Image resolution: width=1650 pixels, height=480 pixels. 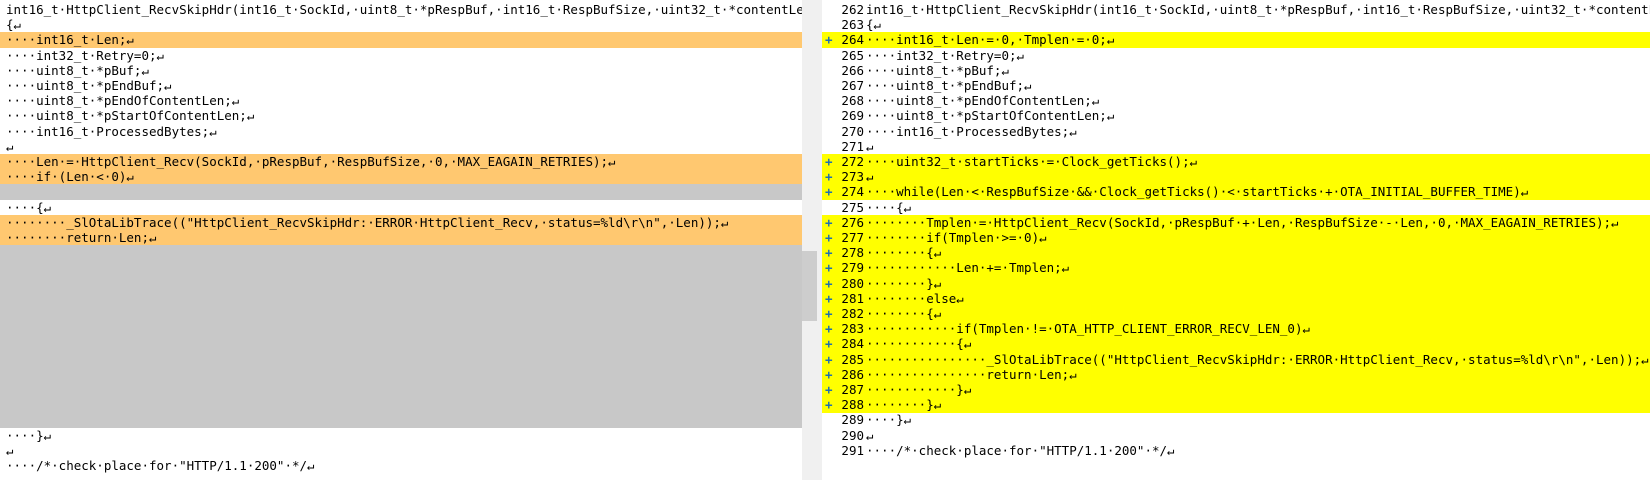 I want to click on code-text: ····int16_t·Len·=·0,·Tmplen·=·0;↵, so click(x=990, y=40).